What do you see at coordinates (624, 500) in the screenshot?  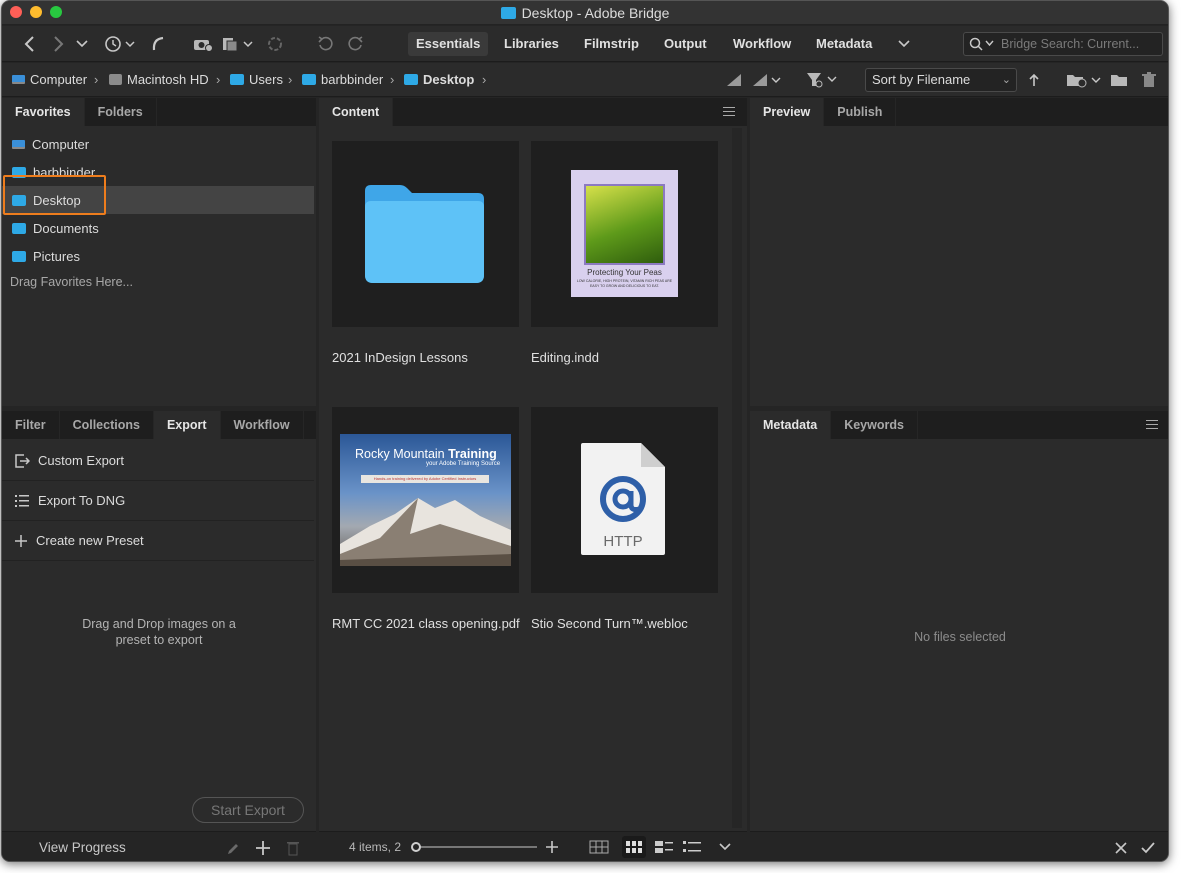 I see `thumbnail-webloc: HTTP` at bounding box center [624, 500].